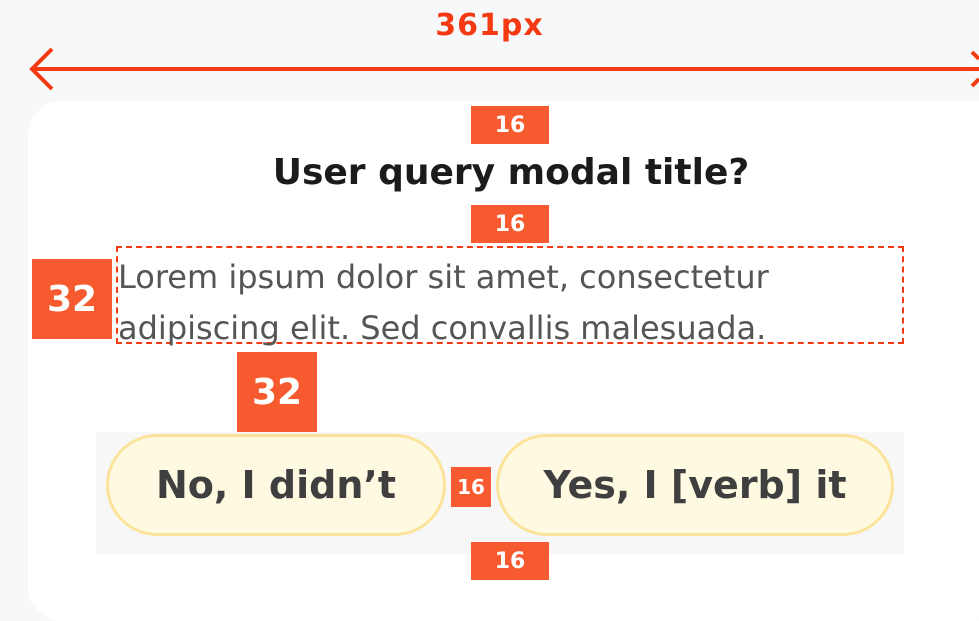  Describe the element at coordinates (504, 69) in the screenshot. I see `width-measure-arrow` at that location.